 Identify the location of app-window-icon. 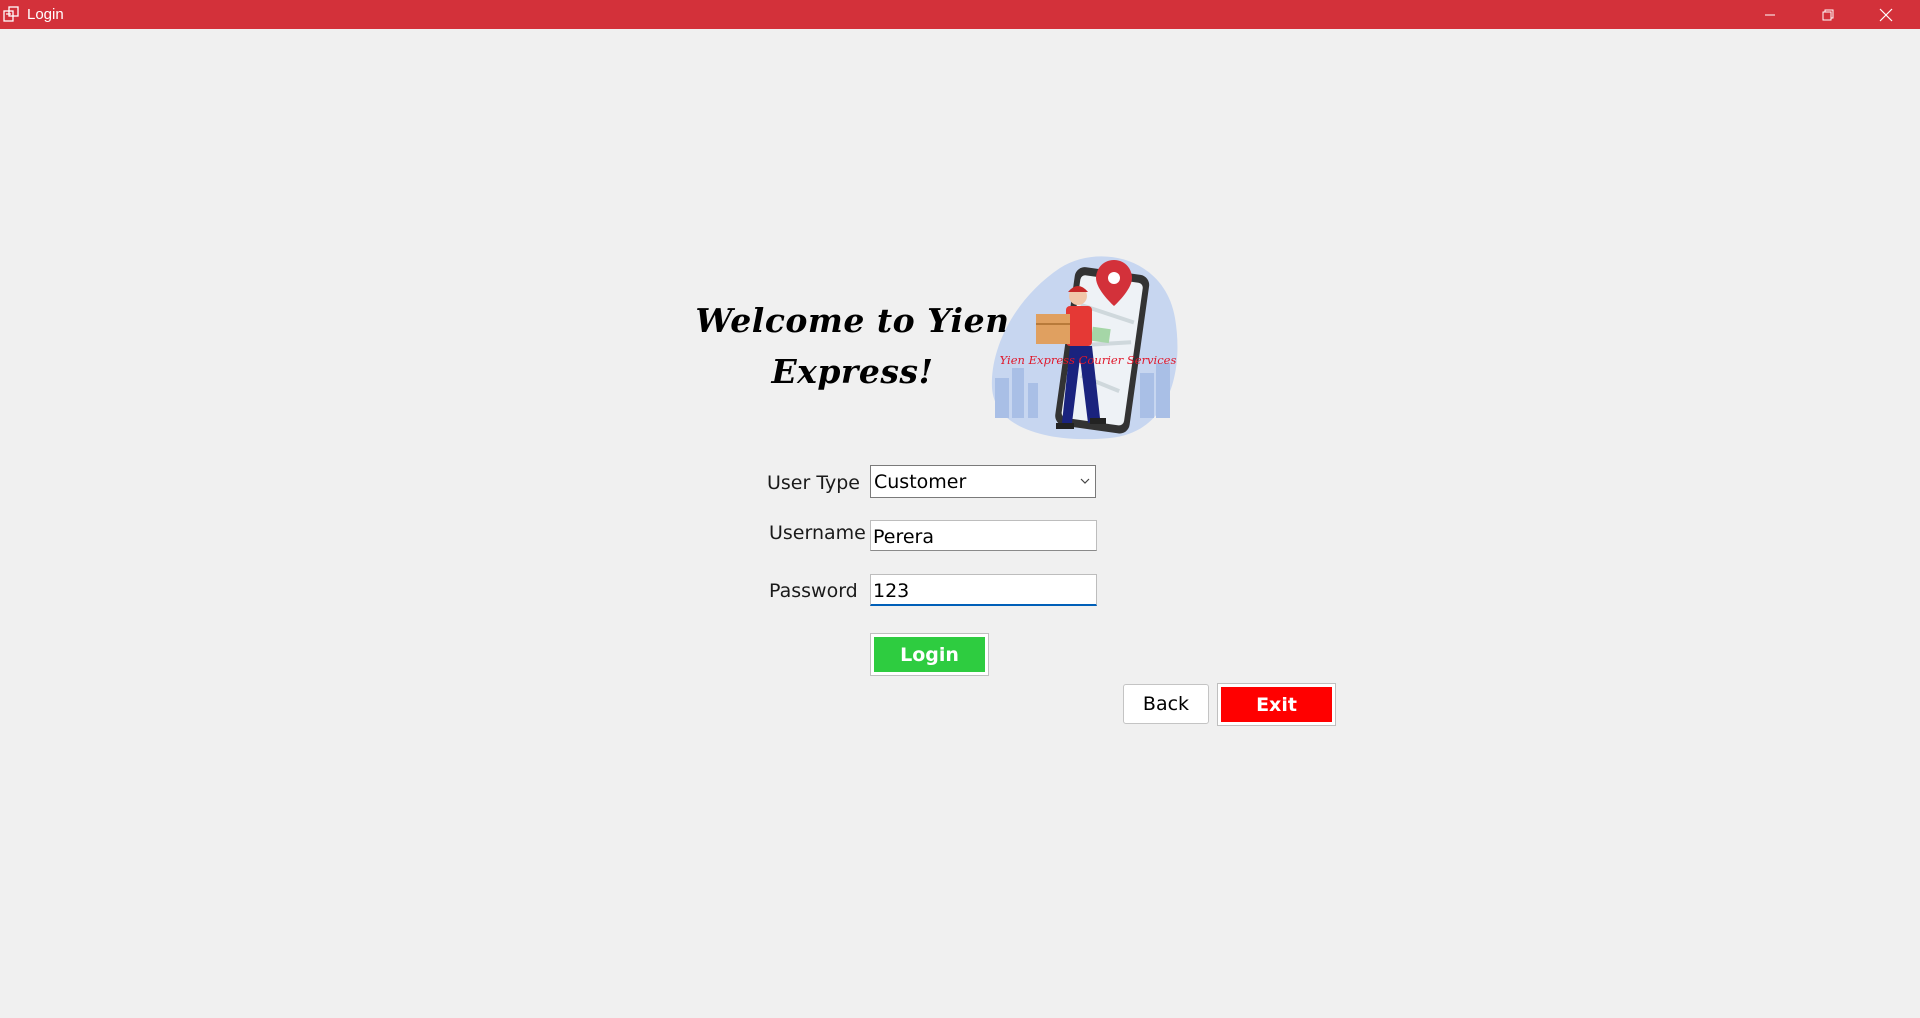
(11, 14).